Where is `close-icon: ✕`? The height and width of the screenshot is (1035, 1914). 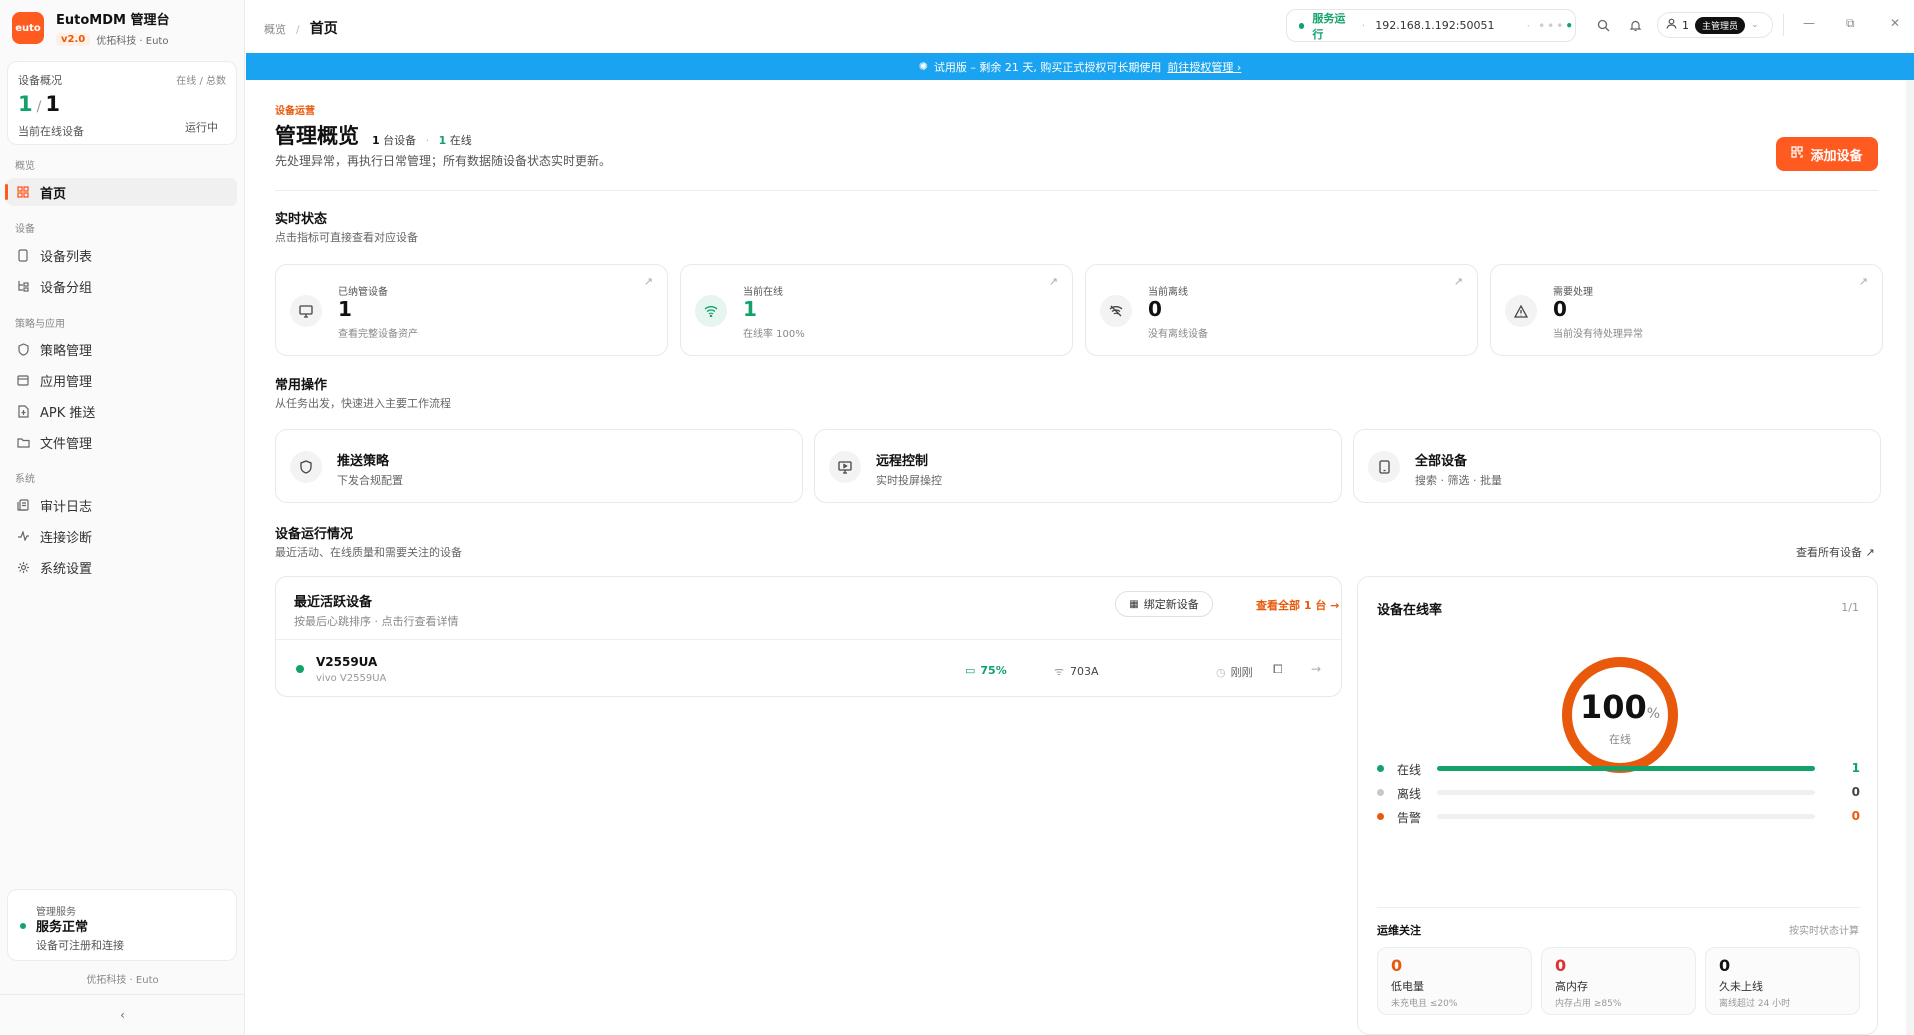 close-icon: ✕ is located at coordinates (1895, 23).